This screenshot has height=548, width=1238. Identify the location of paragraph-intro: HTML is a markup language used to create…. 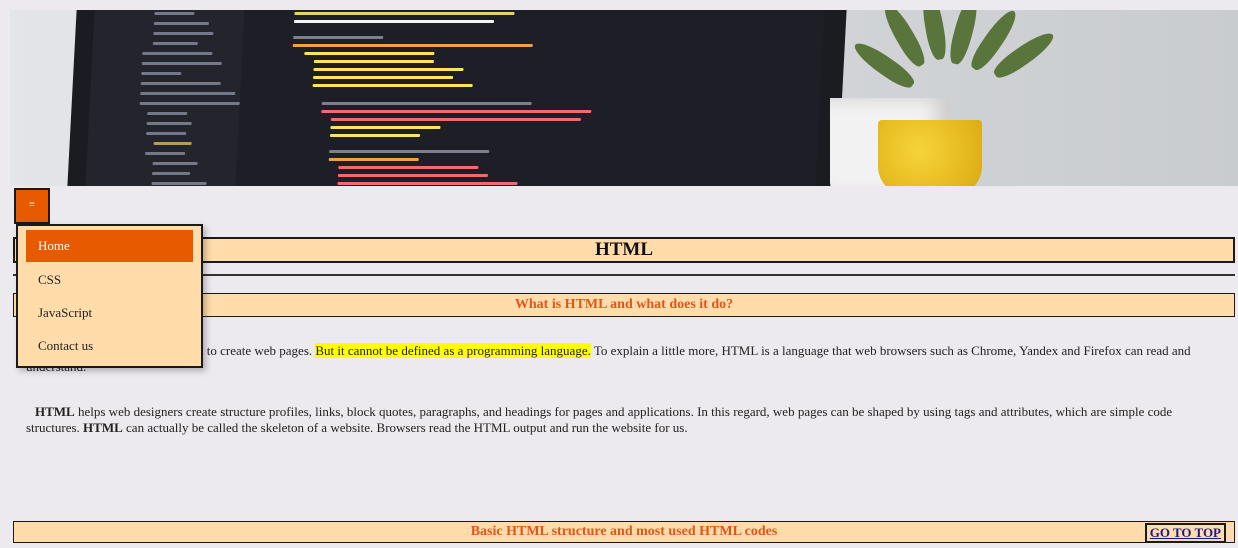
(621, 359).